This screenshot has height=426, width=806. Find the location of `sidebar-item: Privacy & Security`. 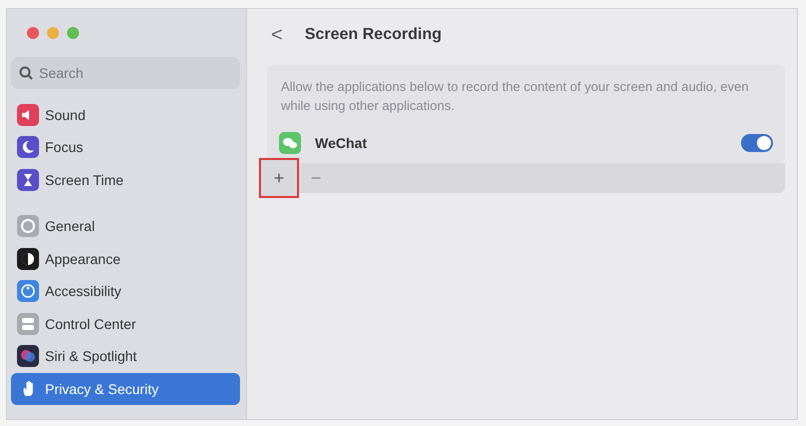

sidebar-item: Privacy & Security is located at coordinates (125, 388).